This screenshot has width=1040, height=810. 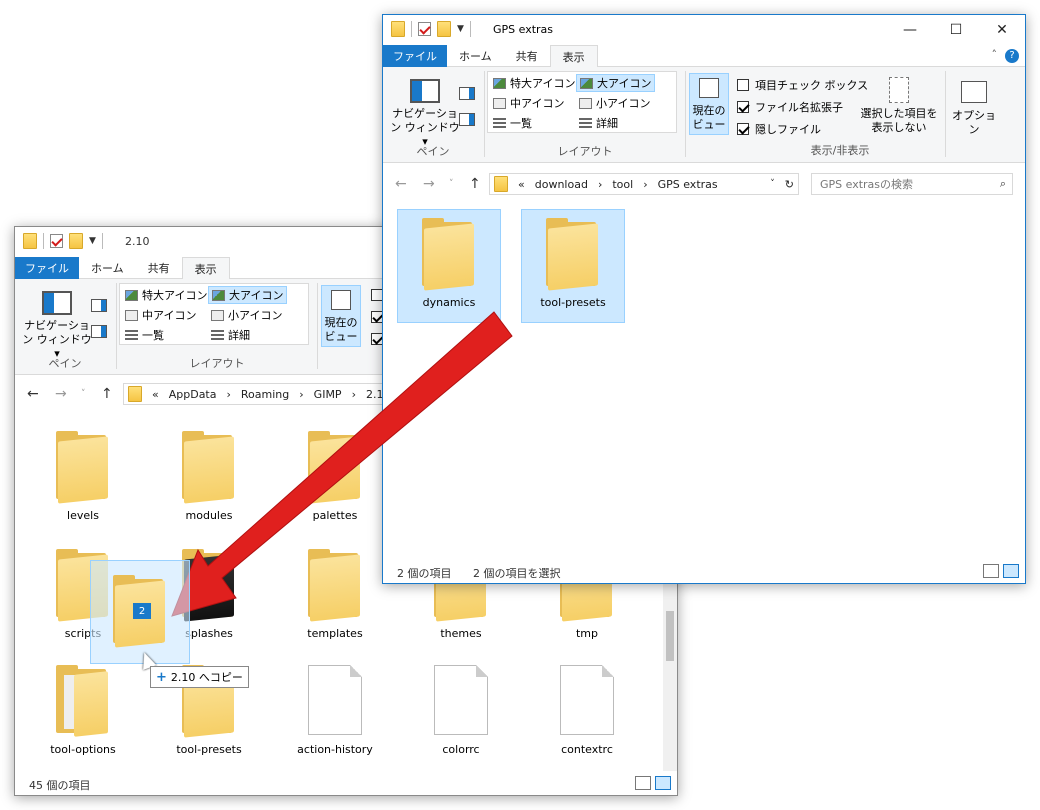 I want to click on drag-arrow, so click(x=342, y=464).